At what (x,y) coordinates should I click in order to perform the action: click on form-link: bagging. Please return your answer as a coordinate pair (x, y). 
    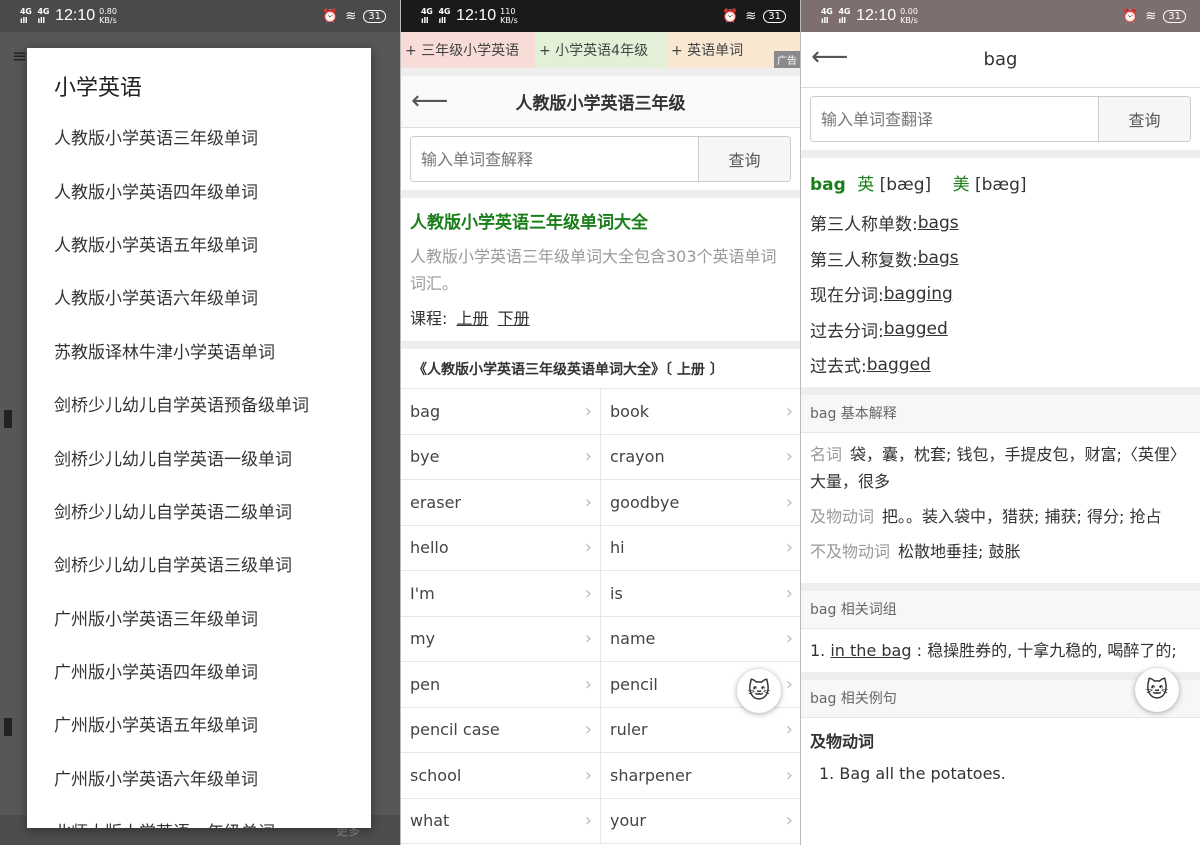
    Looking at the image, I should click on (918, 294).